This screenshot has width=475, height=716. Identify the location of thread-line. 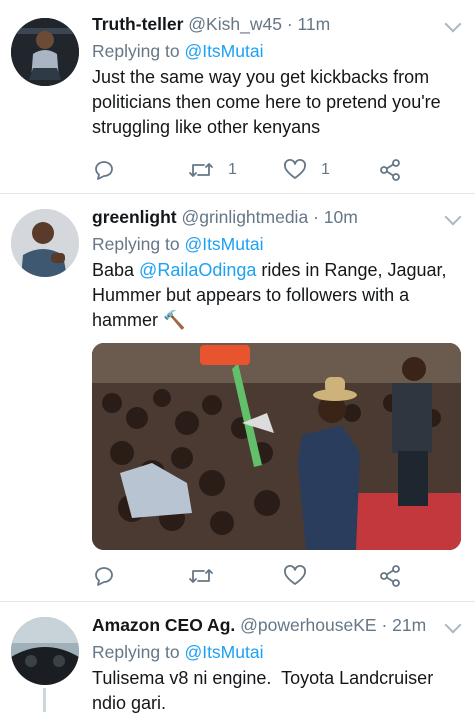
(44, 700).